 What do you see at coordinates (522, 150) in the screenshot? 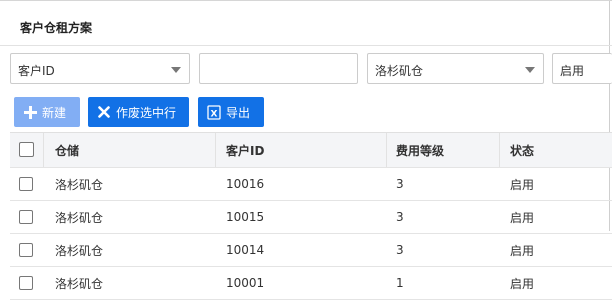
I see `column-header-status: 状态` at bounding box center [522, 150].